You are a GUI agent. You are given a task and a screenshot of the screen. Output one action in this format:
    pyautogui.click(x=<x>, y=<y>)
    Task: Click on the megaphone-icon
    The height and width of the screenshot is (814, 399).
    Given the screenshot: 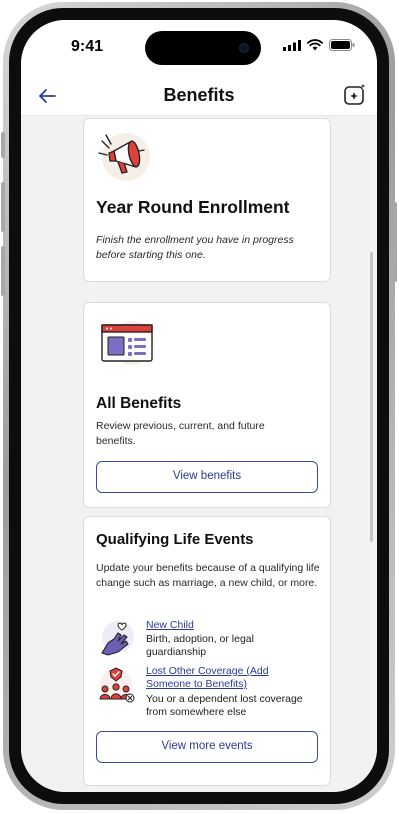 What is the action you would take?
    pyautogui.click(x=124, y=157)
    